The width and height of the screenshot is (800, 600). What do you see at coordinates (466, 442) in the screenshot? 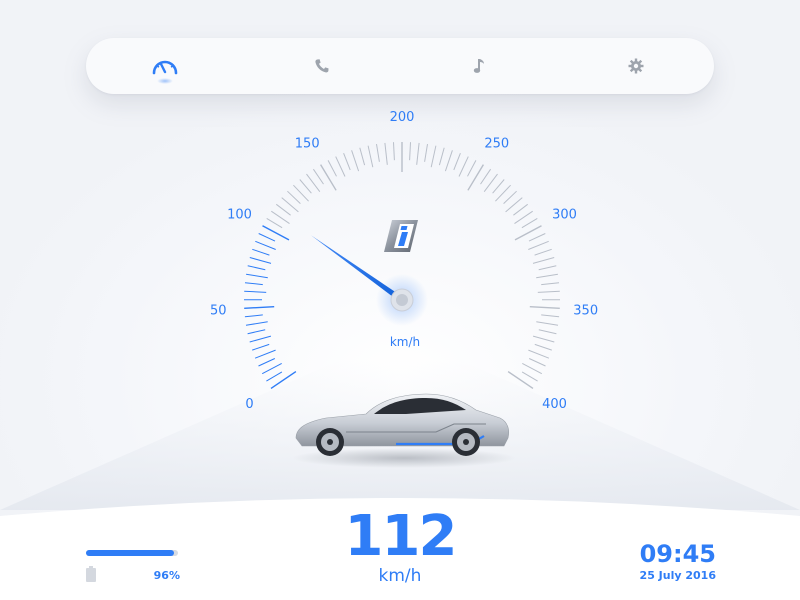
I see `rear-wheel` at bounding box center [466, 442].